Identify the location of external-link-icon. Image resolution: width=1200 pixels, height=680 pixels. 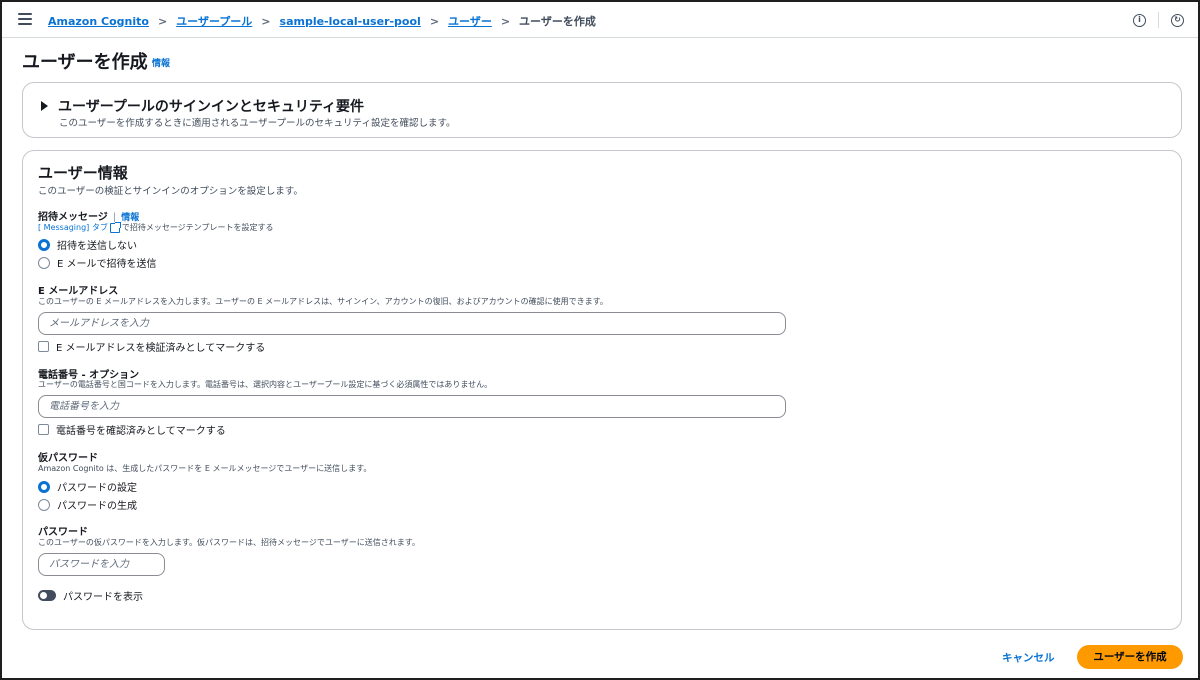
(115, 227).